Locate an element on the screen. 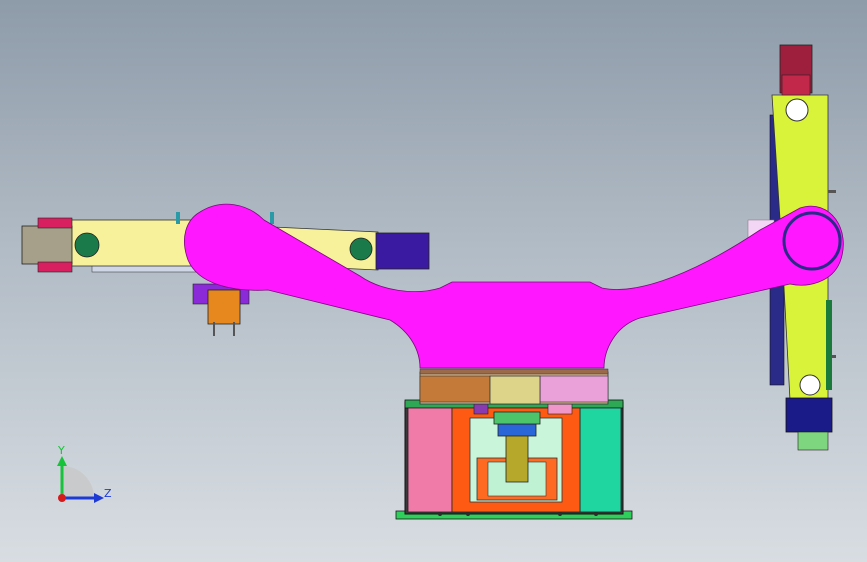 This screenshot has width=867, height=562. left-arm-elbow-joint is located at coordinates (361, 249).